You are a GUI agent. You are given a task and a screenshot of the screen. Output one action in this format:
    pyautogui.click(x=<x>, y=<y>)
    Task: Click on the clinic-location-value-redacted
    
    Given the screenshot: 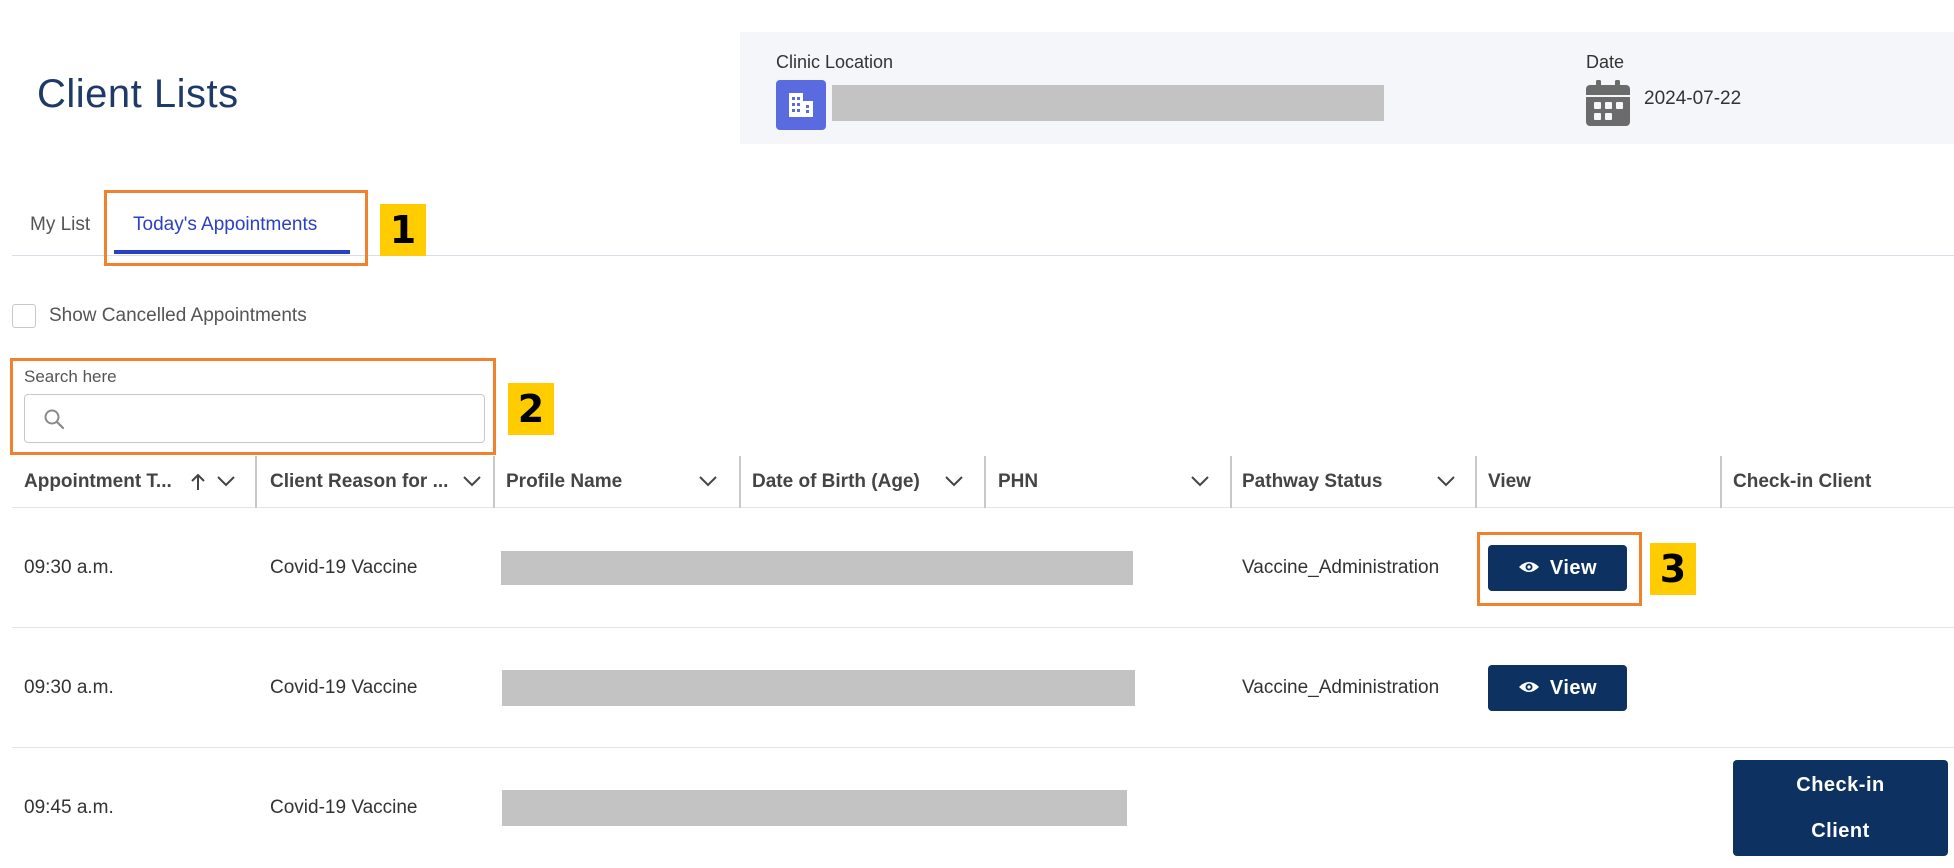 What is the action you would take?
    pyautogui.click(x=1108, y=103)
    